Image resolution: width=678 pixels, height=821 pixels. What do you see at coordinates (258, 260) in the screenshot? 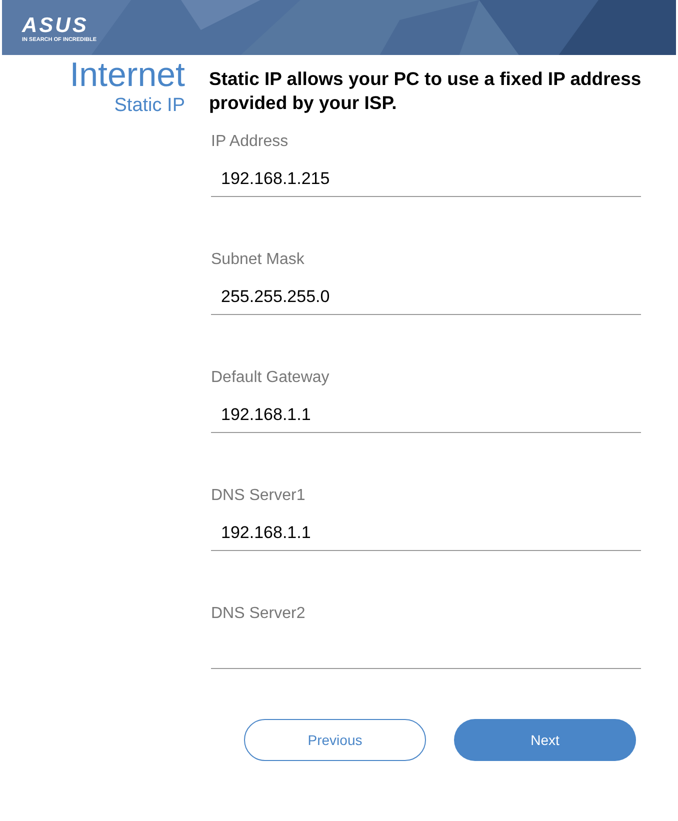
I see `field-label: Subnet Mask` at bounding box center [258, 260].